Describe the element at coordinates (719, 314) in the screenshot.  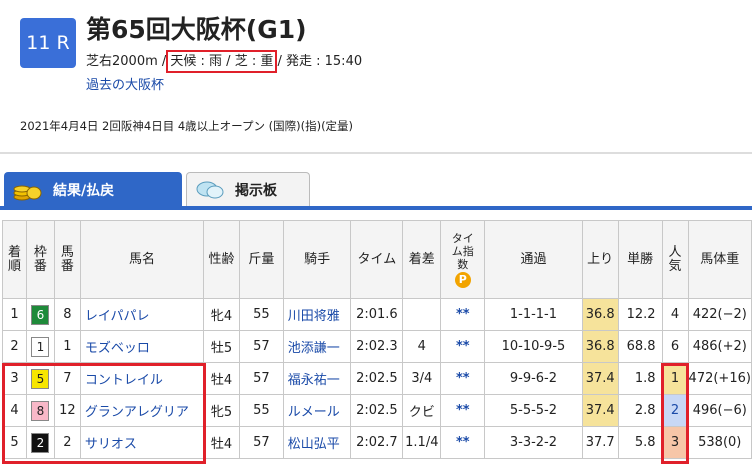
I see `body-weight-cell: 422(−2)` at that location.